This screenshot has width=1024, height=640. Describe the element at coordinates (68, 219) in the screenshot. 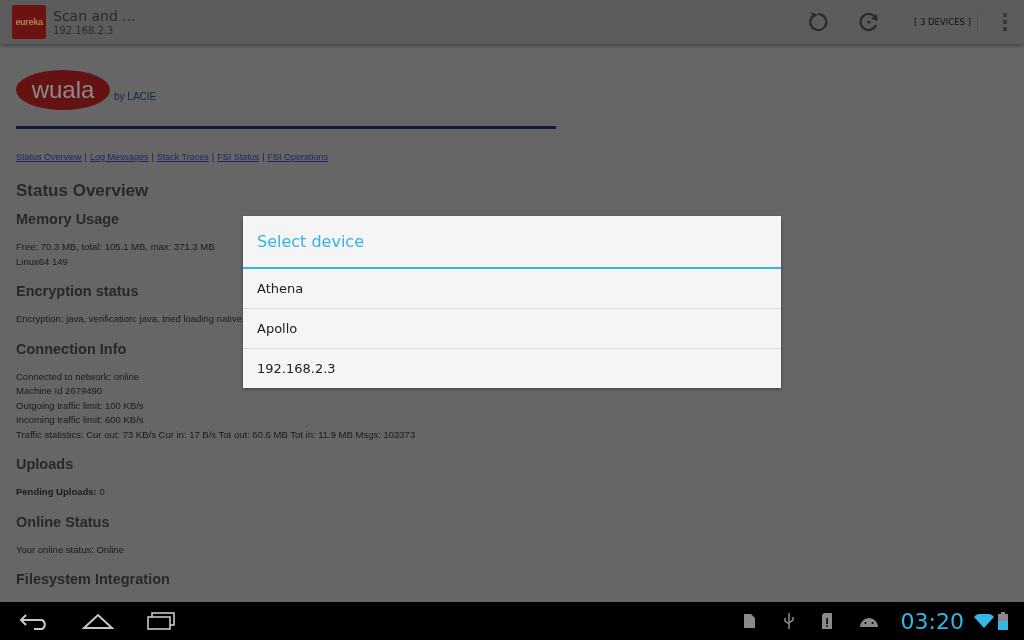

I see `section-heading: Memory Usage` at that location.